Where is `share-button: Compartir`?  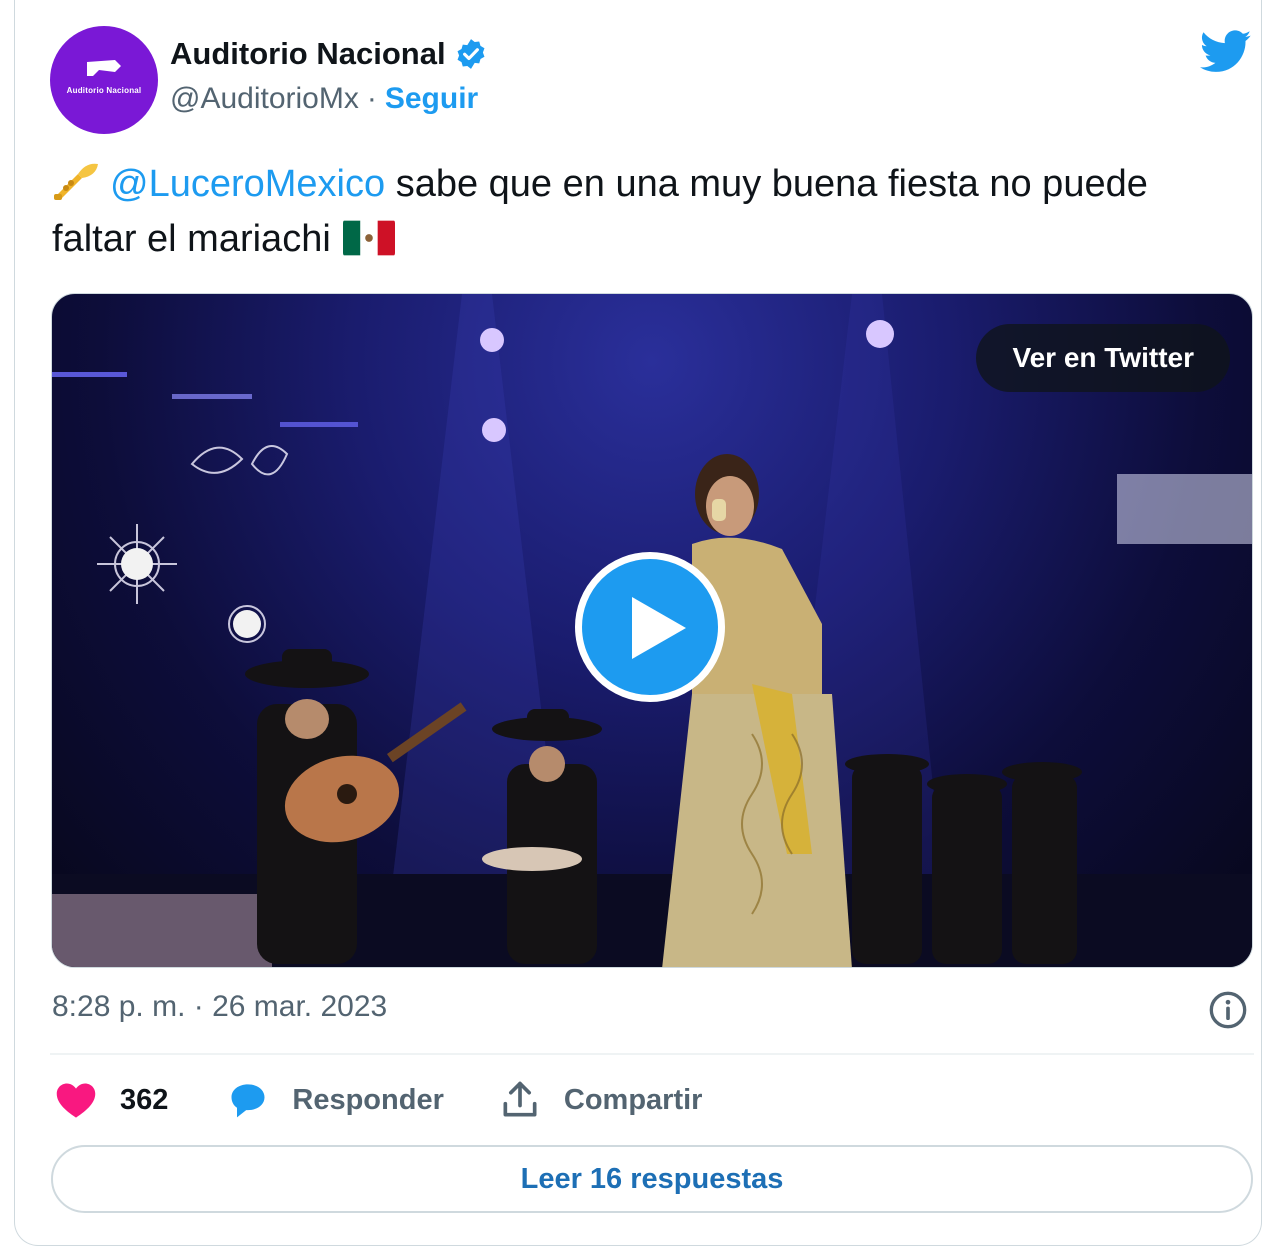 share-button: Compartir is located at coordinates (600, 1100).